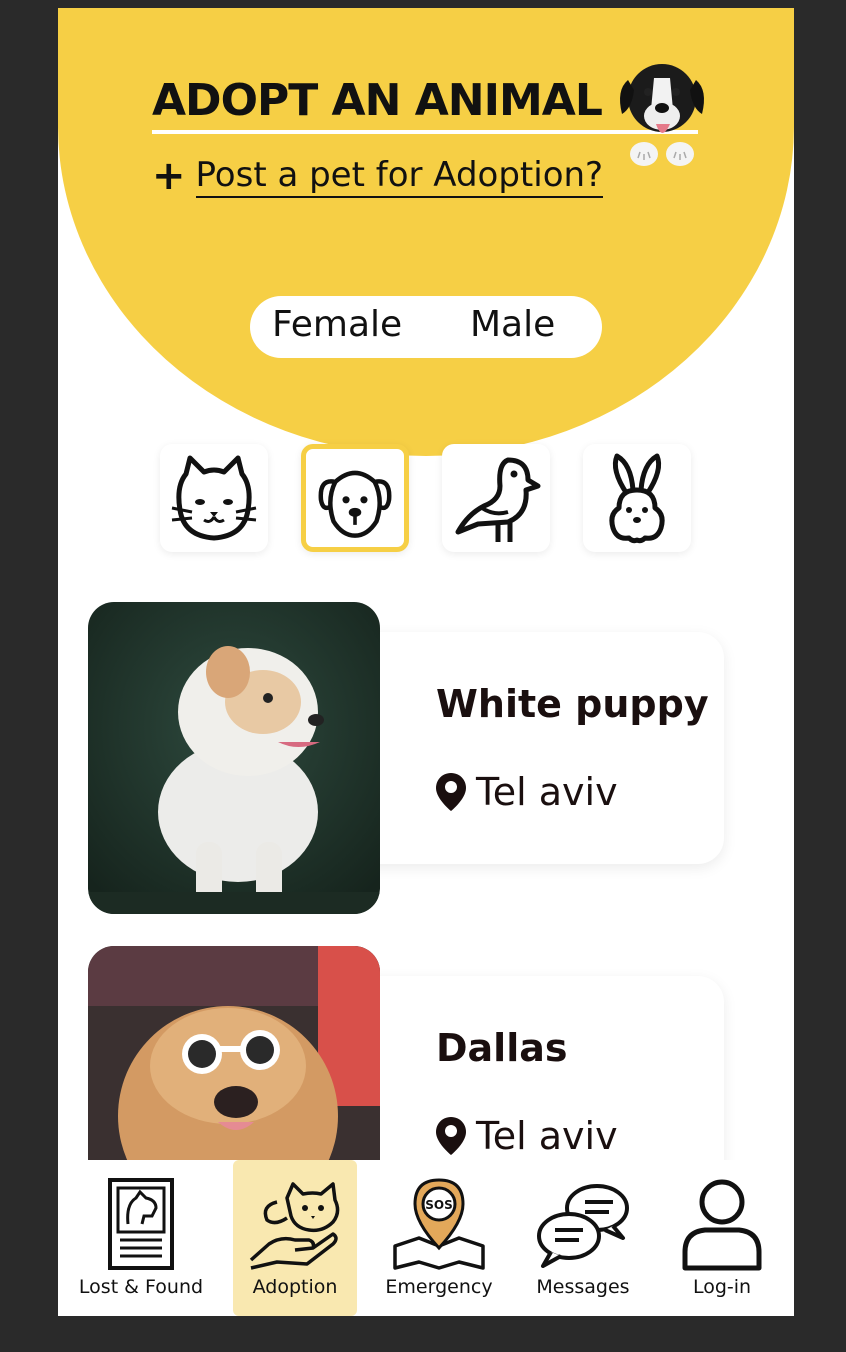 This screenshot has width=846, height=1352. I want to click on cat-icon, so click(214, 498).